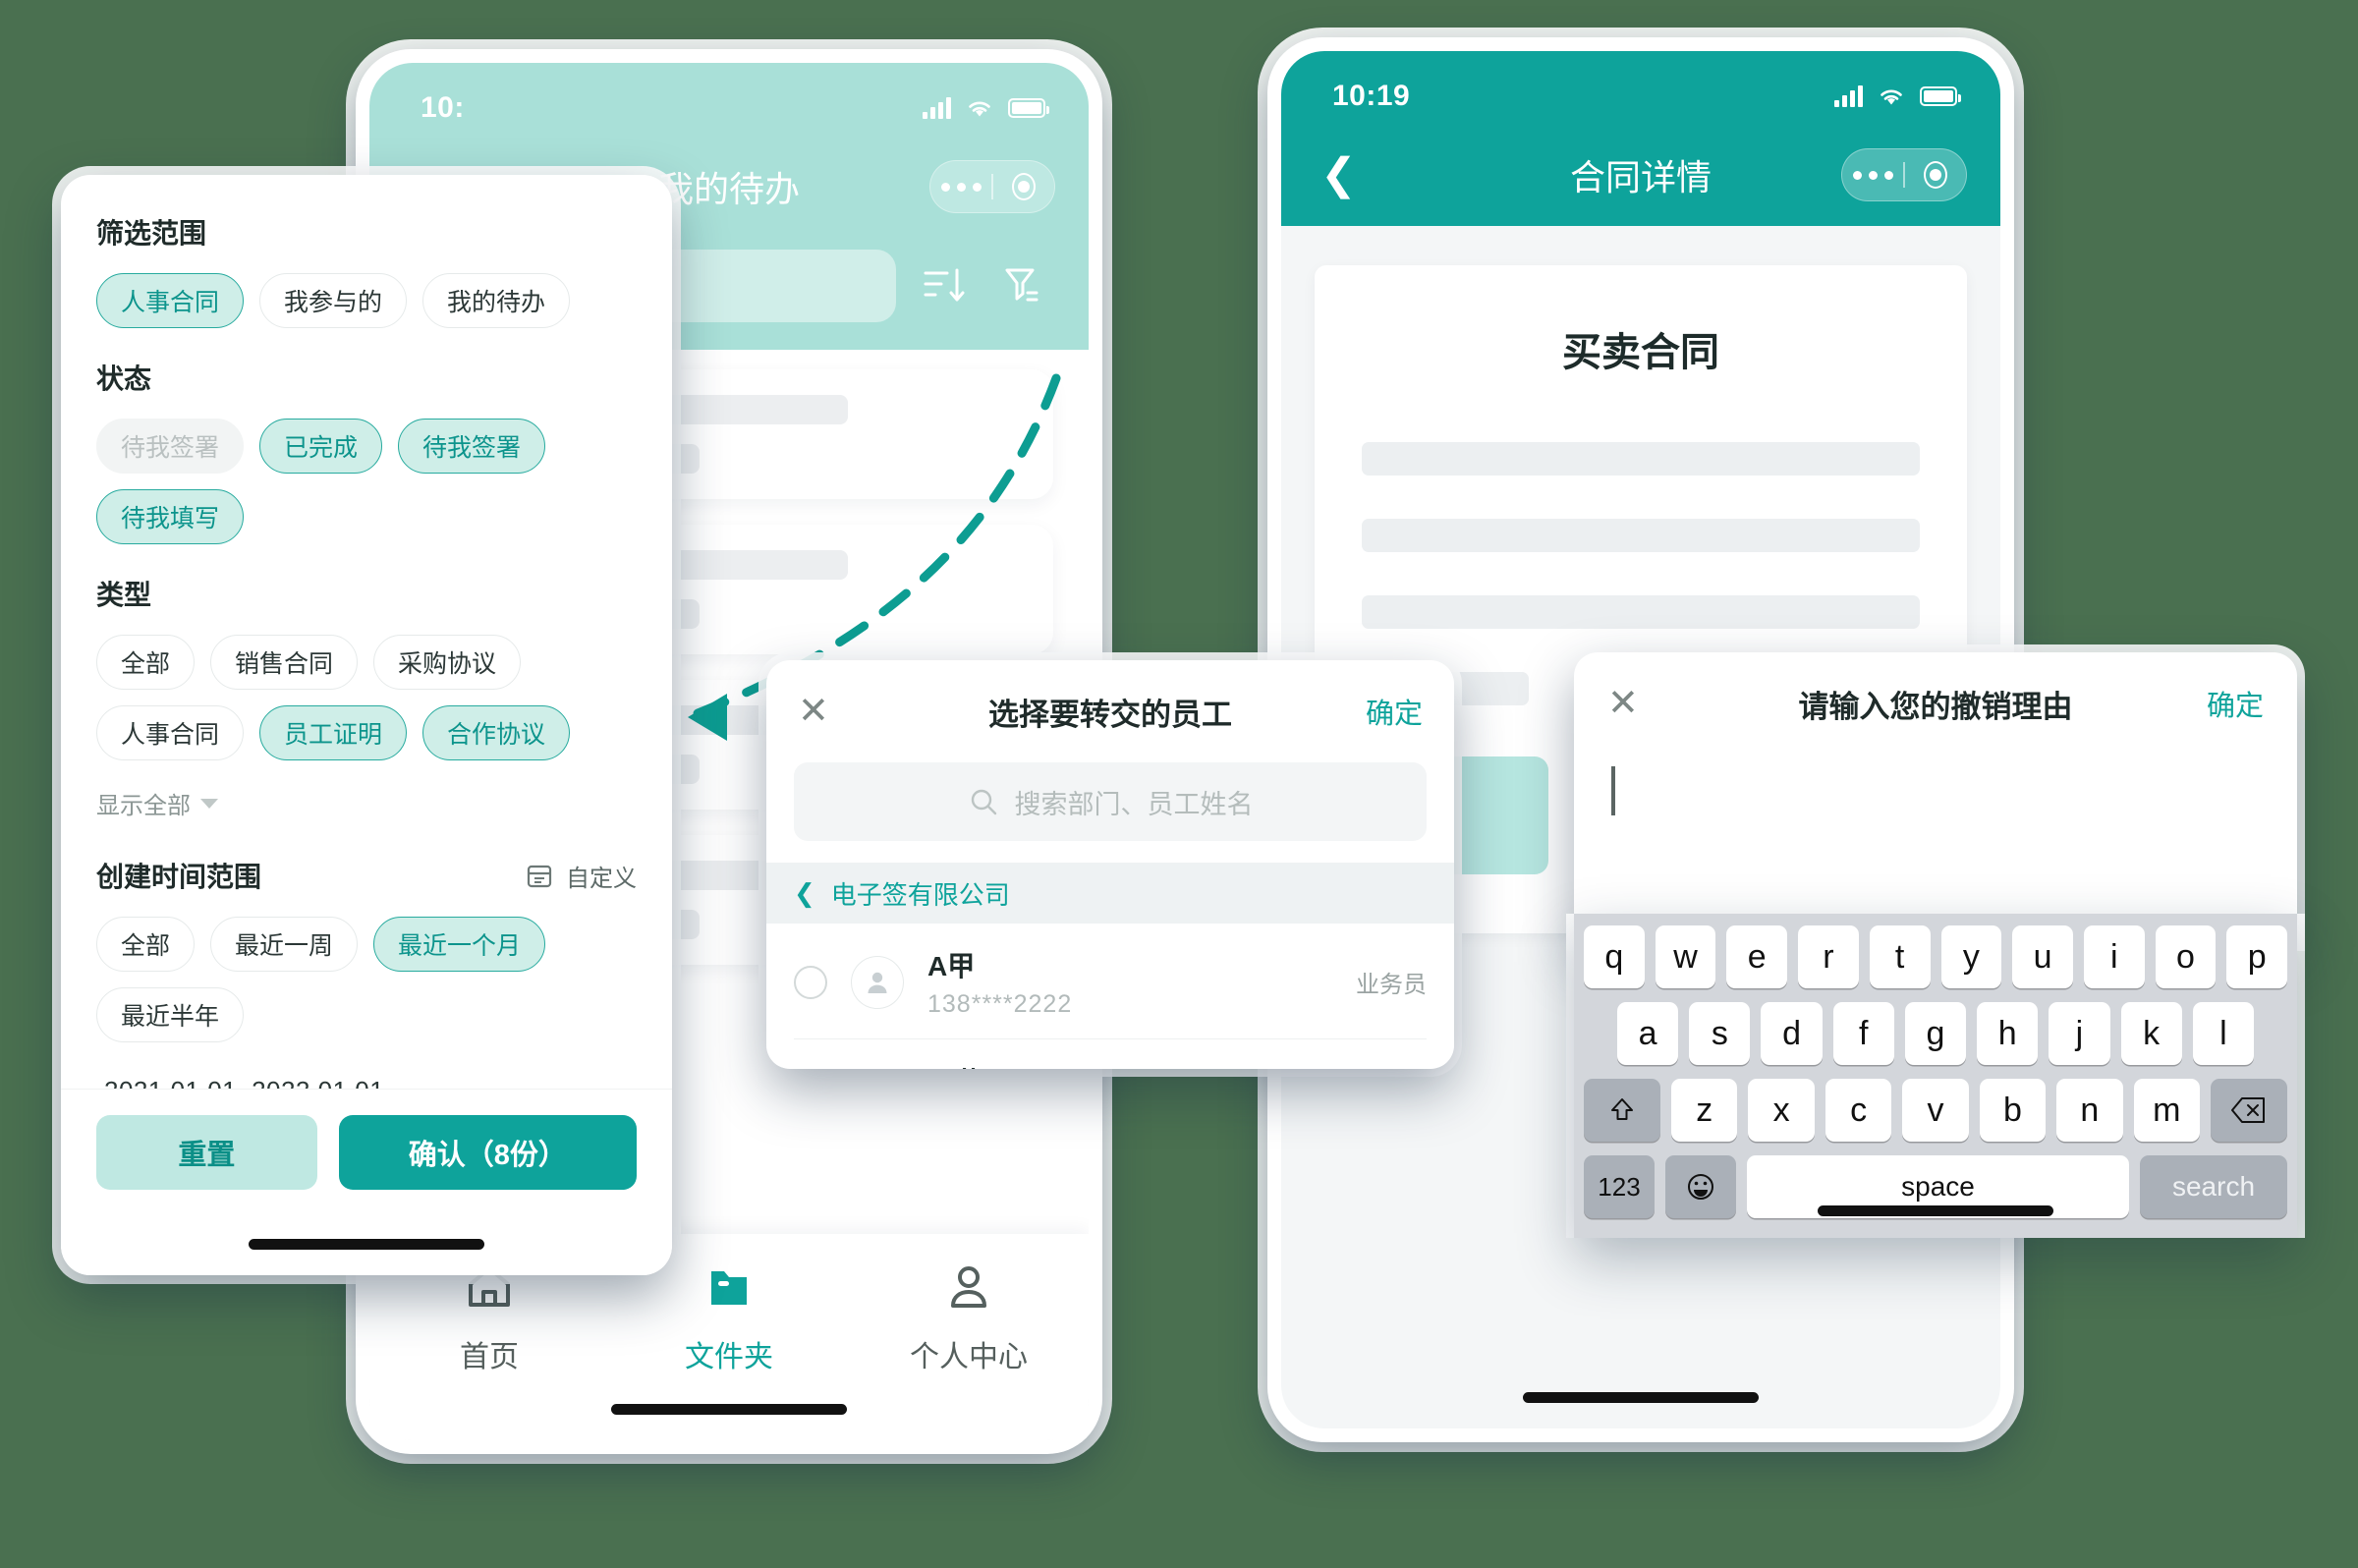 The width and height of the screenshot is (2358, 1568). What do you see at coordinates (999, 1065) in the screenshot?
I see `employee-name: 阿黄` at bounding box center [999, 1065].